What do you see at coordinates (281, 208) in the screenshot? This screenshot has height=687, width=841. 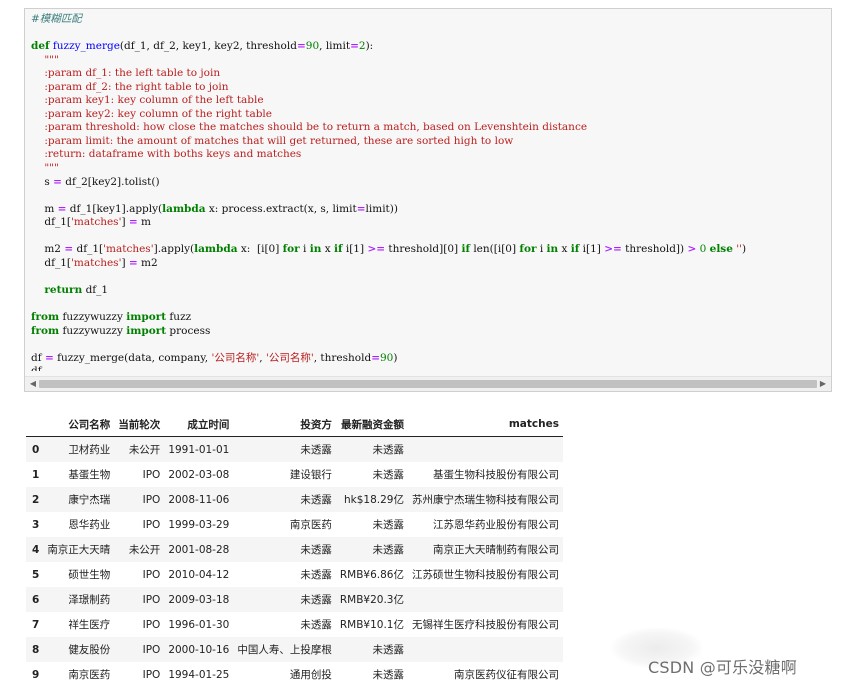 I see `code-token: x: process.extract(x, s, limit` at bounding box center [281, 208].